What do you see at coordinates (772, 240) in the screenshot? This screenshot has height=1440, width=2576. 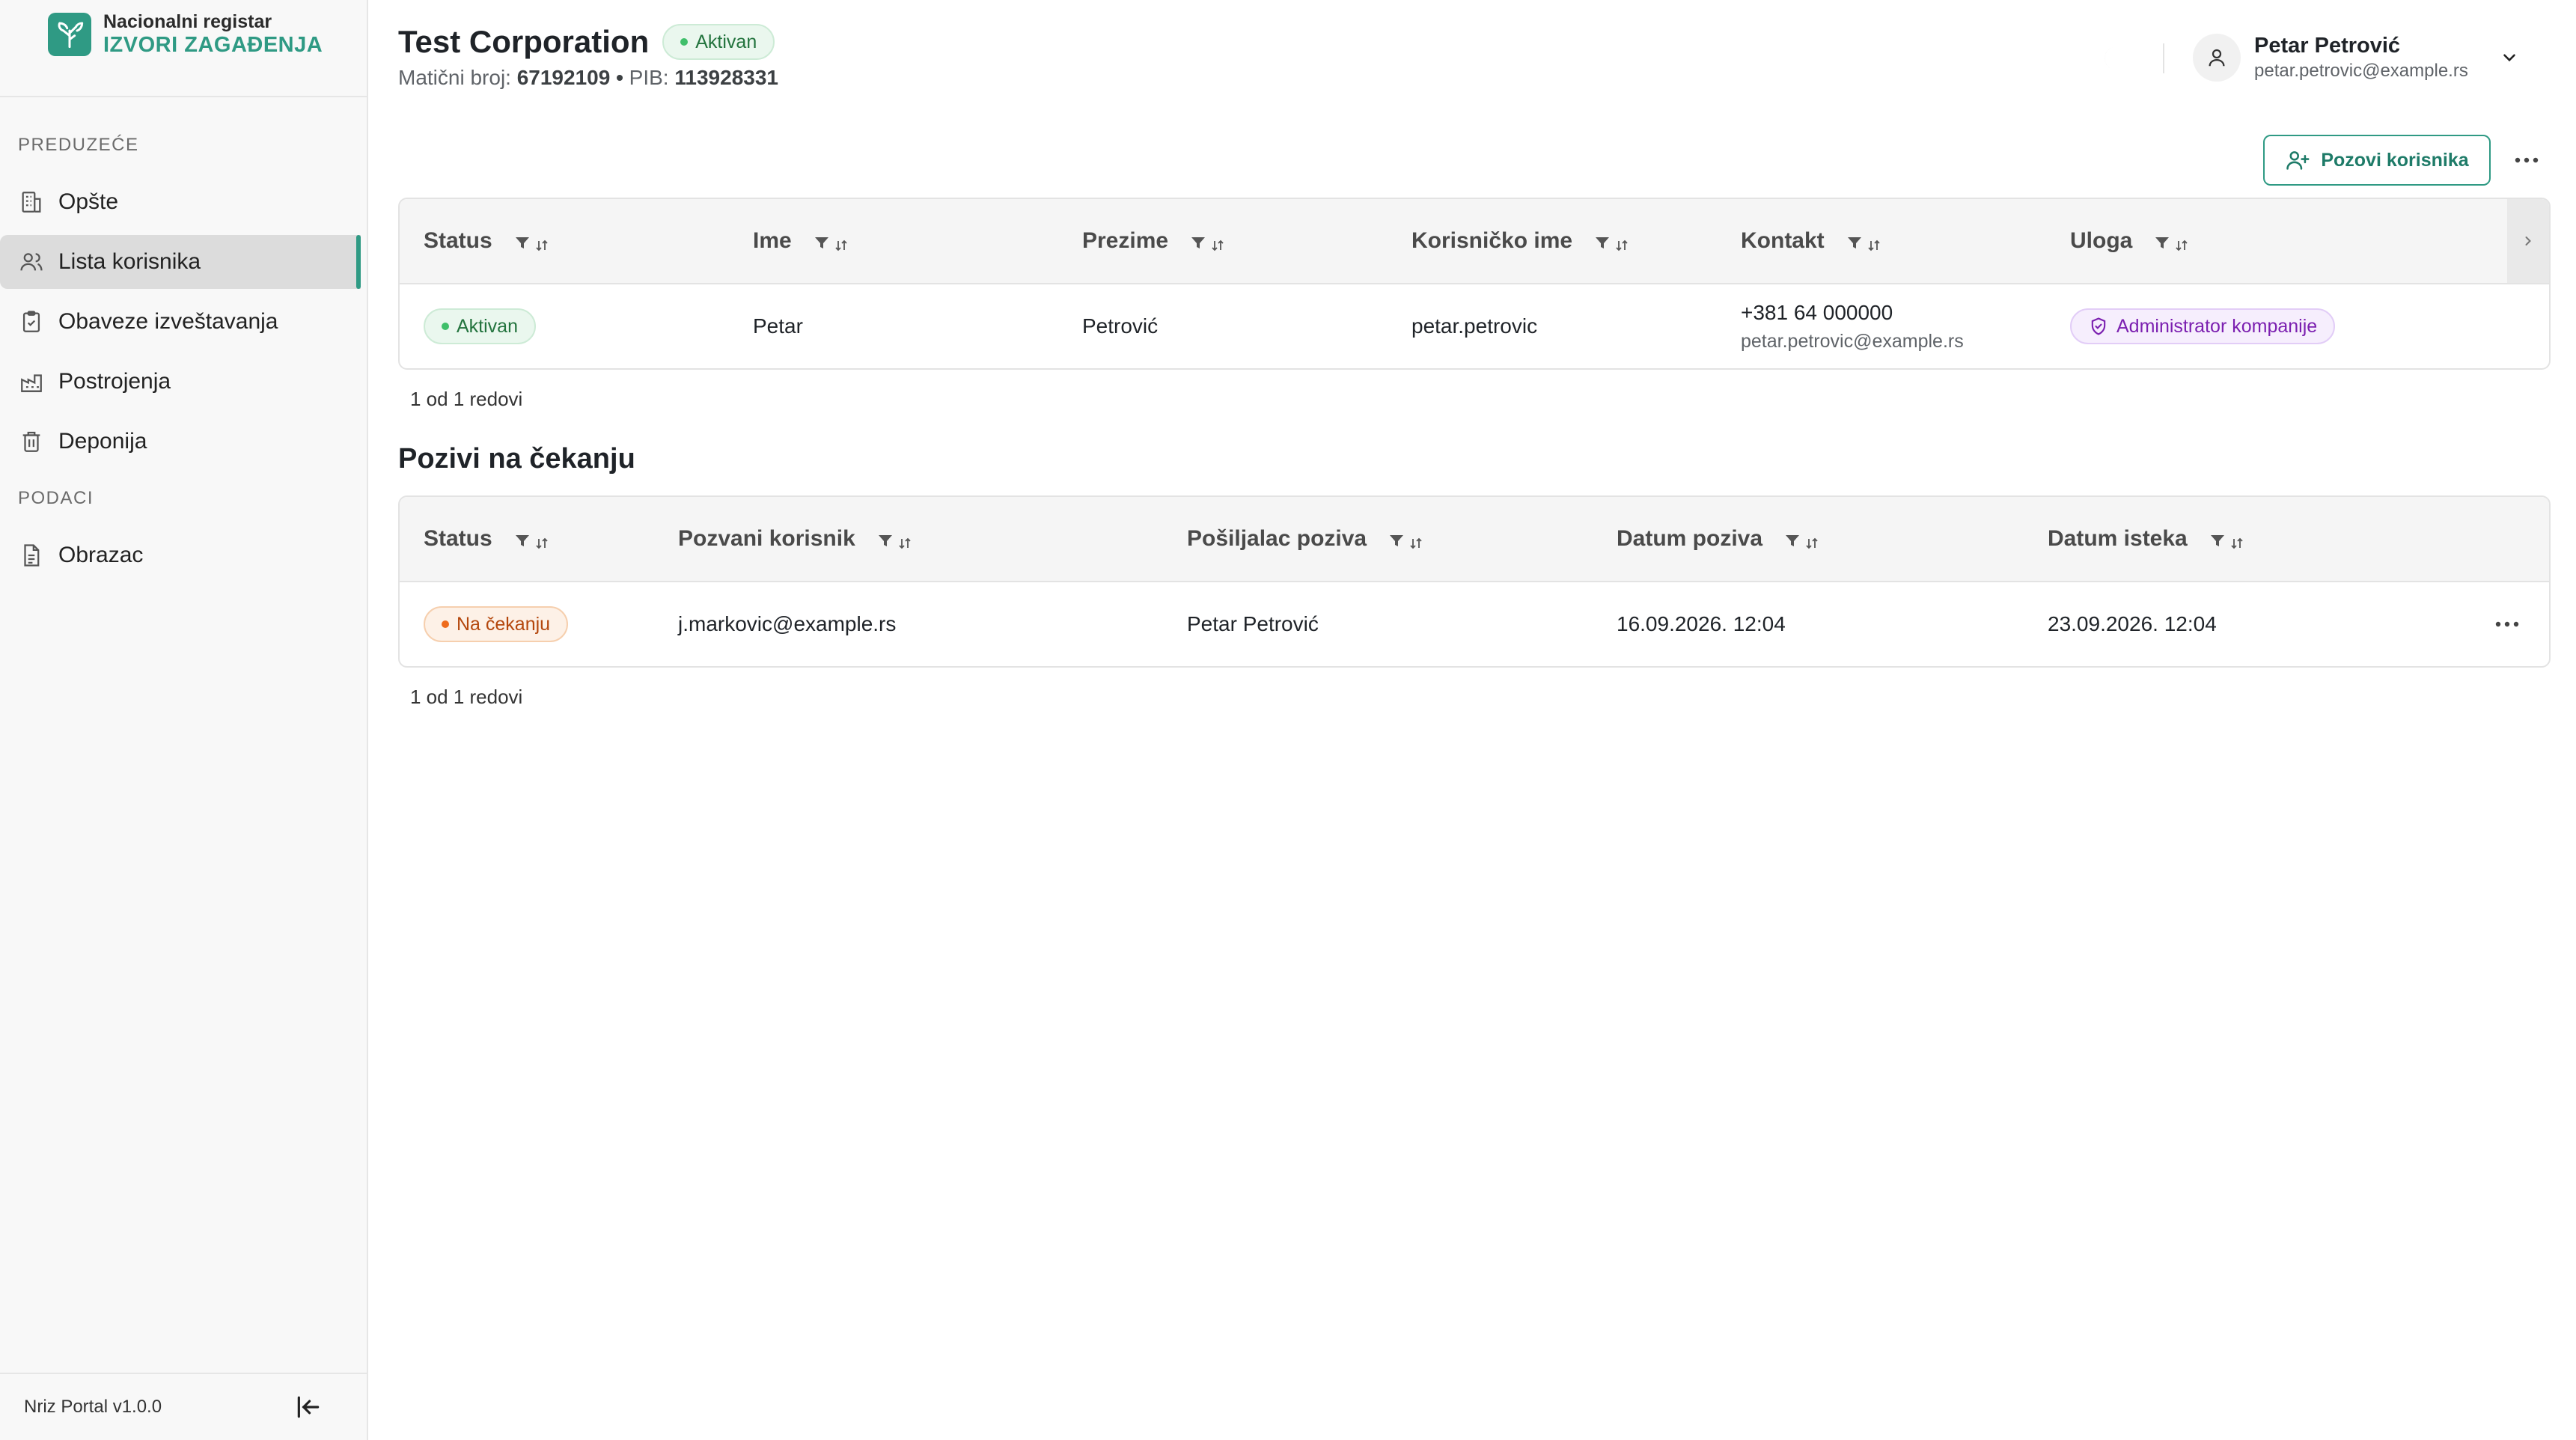 I see `column-label: Ime` at bounding box center [772, 240].